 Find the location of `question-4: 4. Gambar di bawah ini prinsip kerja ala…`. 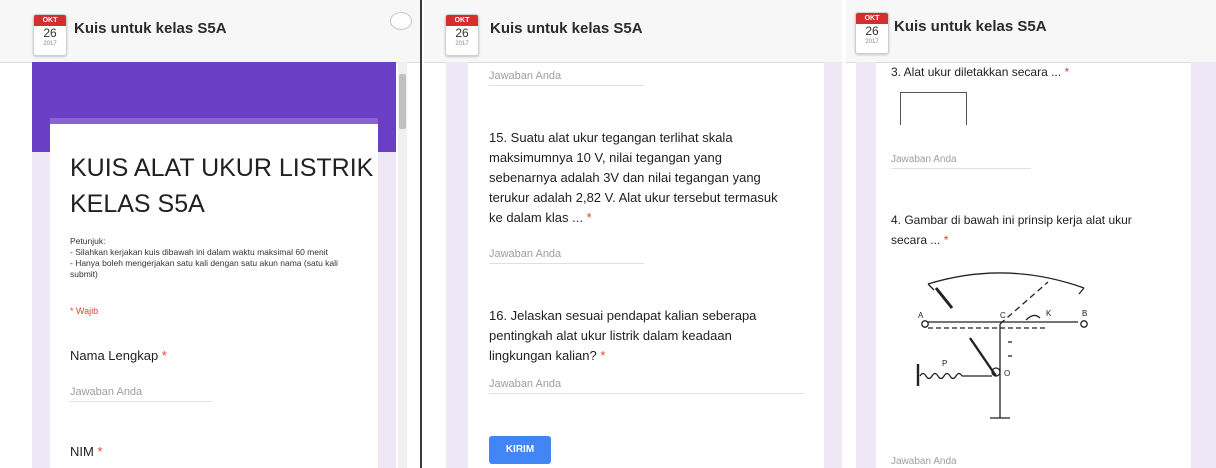

question-4: 4. Gambar di bawah ini prinsip kerja ala… is located at coordinates (1038, 230).